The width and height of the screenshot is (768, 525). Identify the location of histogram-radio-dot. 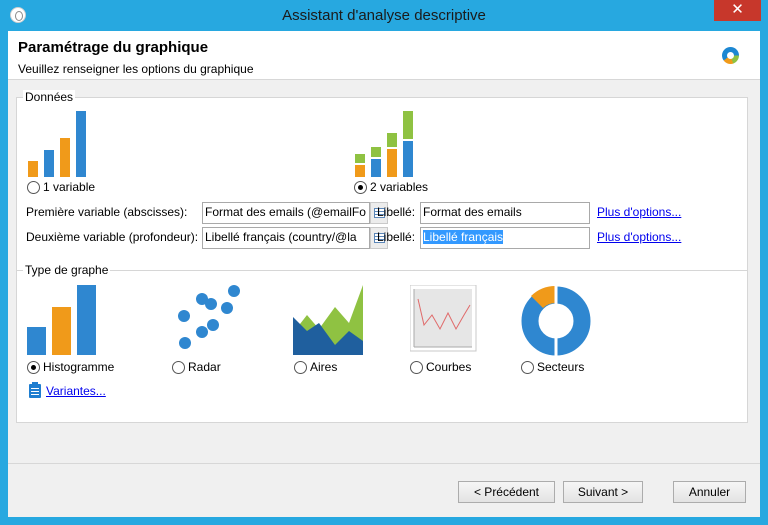
(33, 367).